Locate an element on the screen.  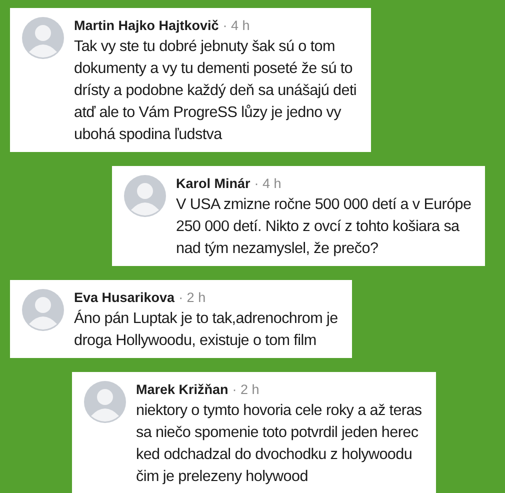
comment-text: Tak vy ste tu dobré jebnuty šak sú o tom dokumenty a vy tu dementi poseté že sú to drísty a podobne každý deň sa unášajú deti atď ale to Vám ProgreSS lůzy je jedno vy ubohá spodina ľudstva is located at coordinates (215, 91).